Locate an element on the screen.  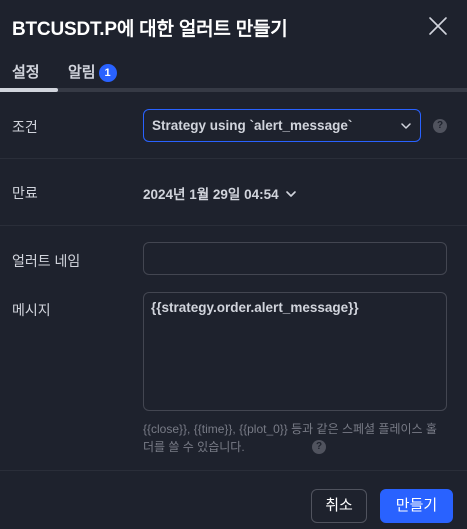
close-button is located at coordinates (438, 26).